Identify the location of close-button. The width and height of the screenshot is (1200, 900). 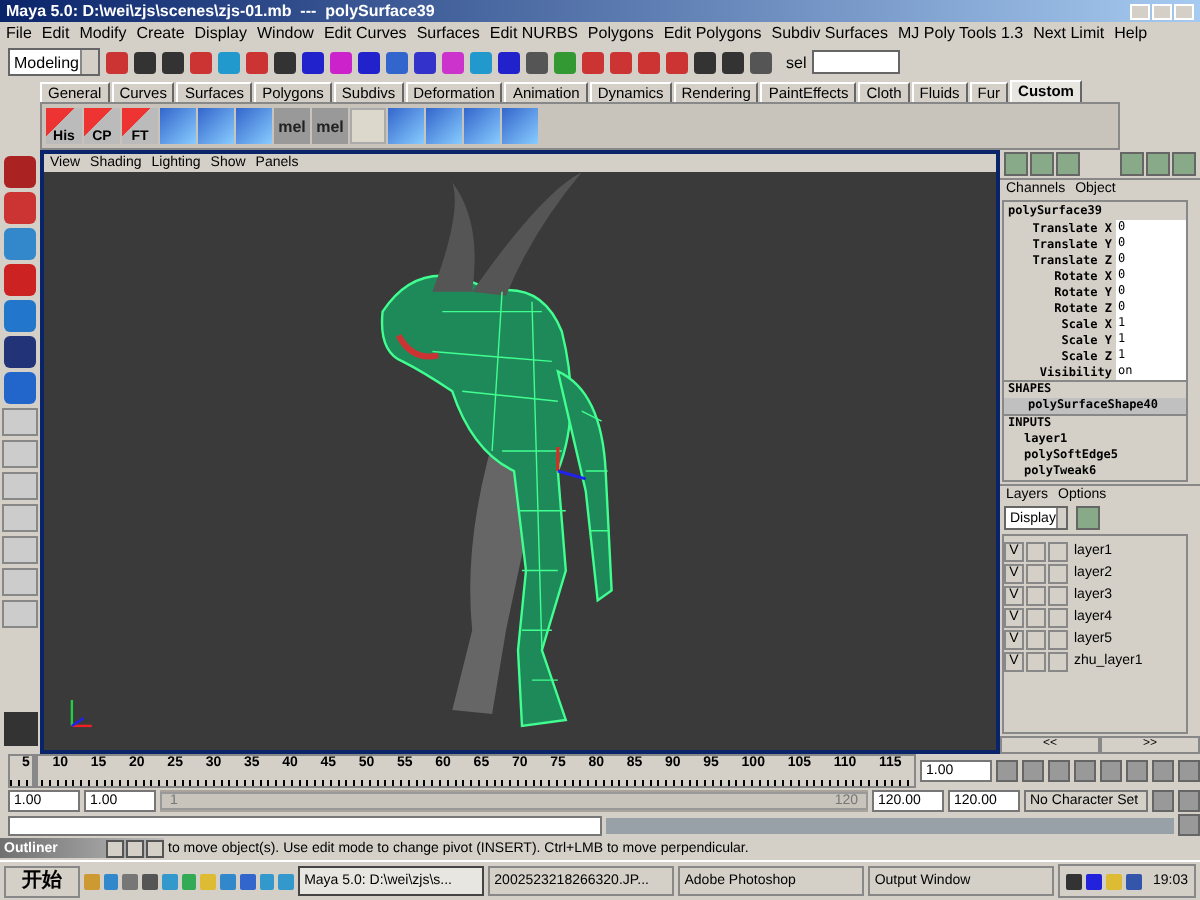
(155, 848).